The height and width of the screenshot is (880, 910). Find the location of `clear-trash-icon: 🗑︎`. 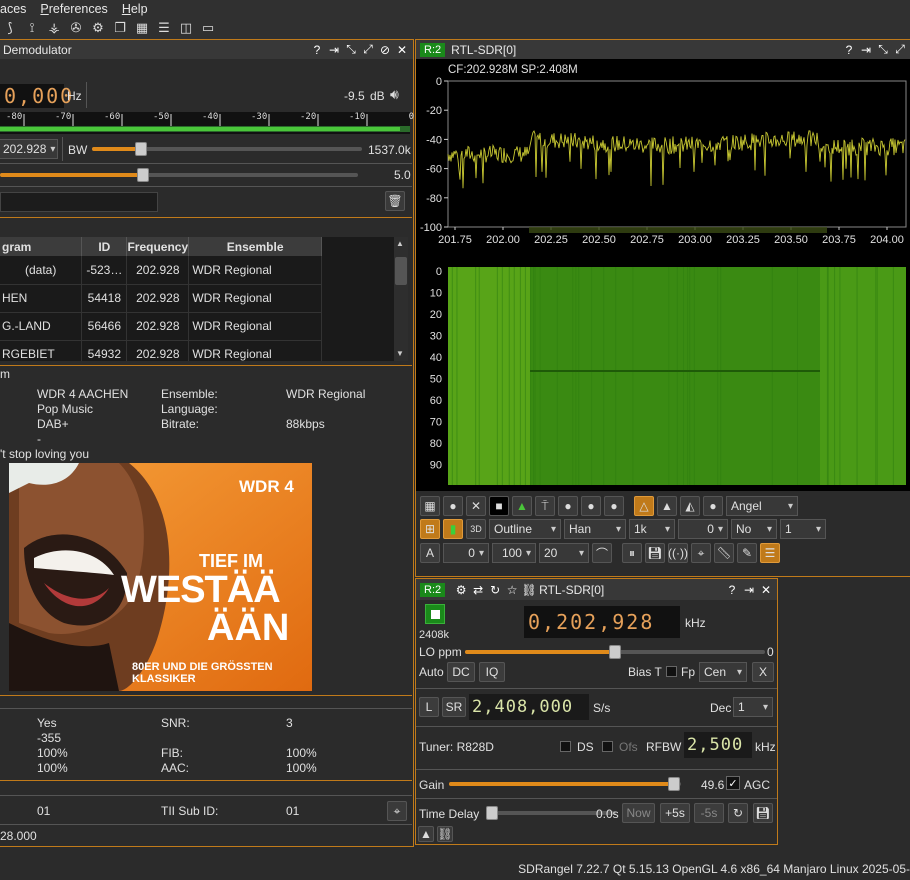

clear-trash-icon: 🗑︎ is located at coordinates (395, 201).